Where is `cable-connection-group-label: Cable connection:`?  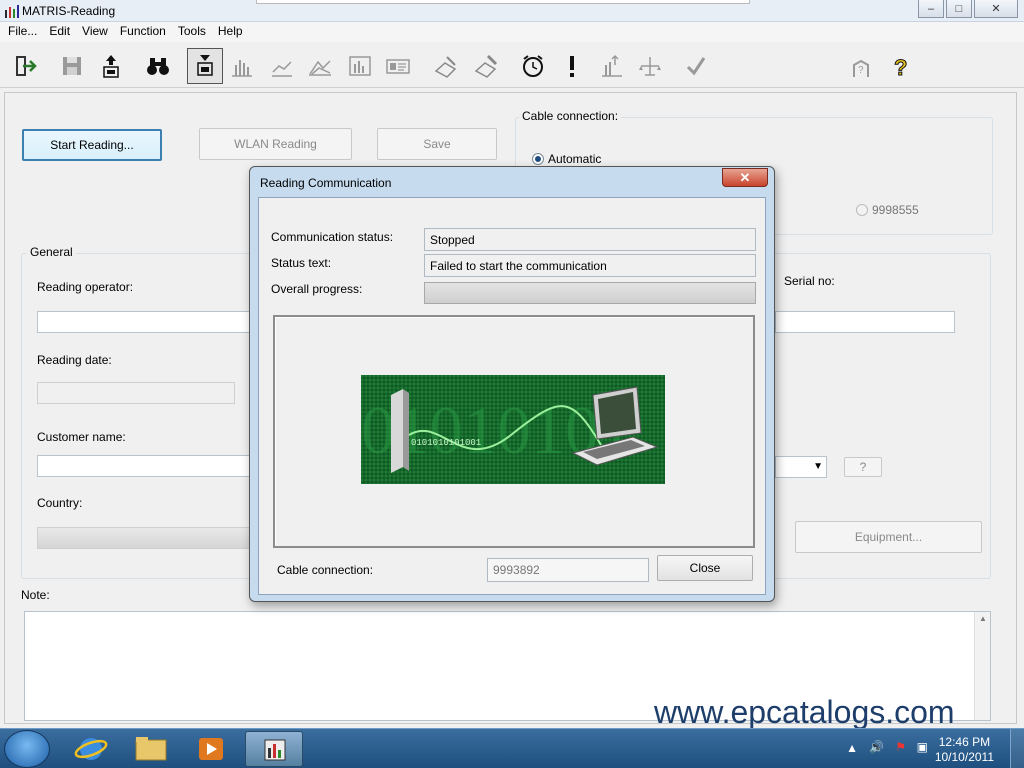
cable-connection-group-label: Cable connection: is located at coordinates (570, 116).